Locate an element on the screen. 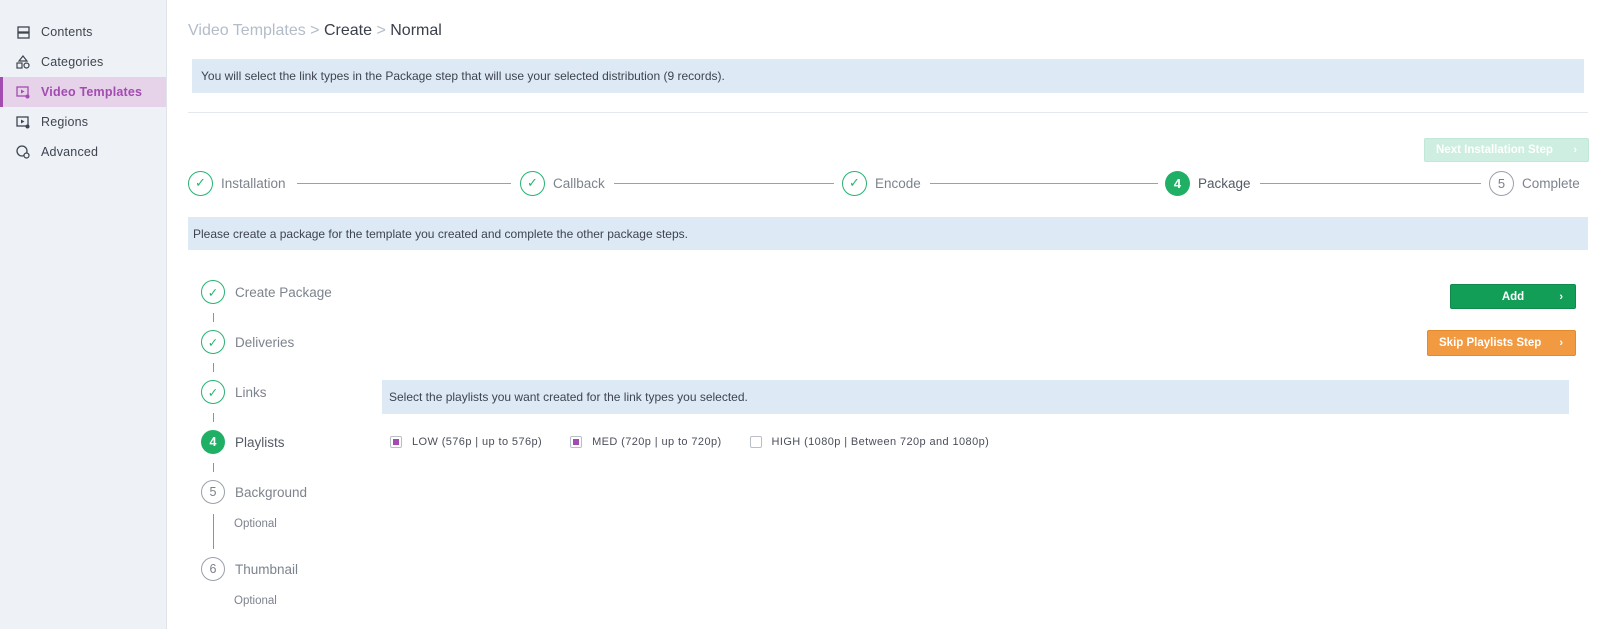 The width and height of the screenshot is (1600, 629). sidebar-item-label: Video Templates is located at coordinates (92, 92).